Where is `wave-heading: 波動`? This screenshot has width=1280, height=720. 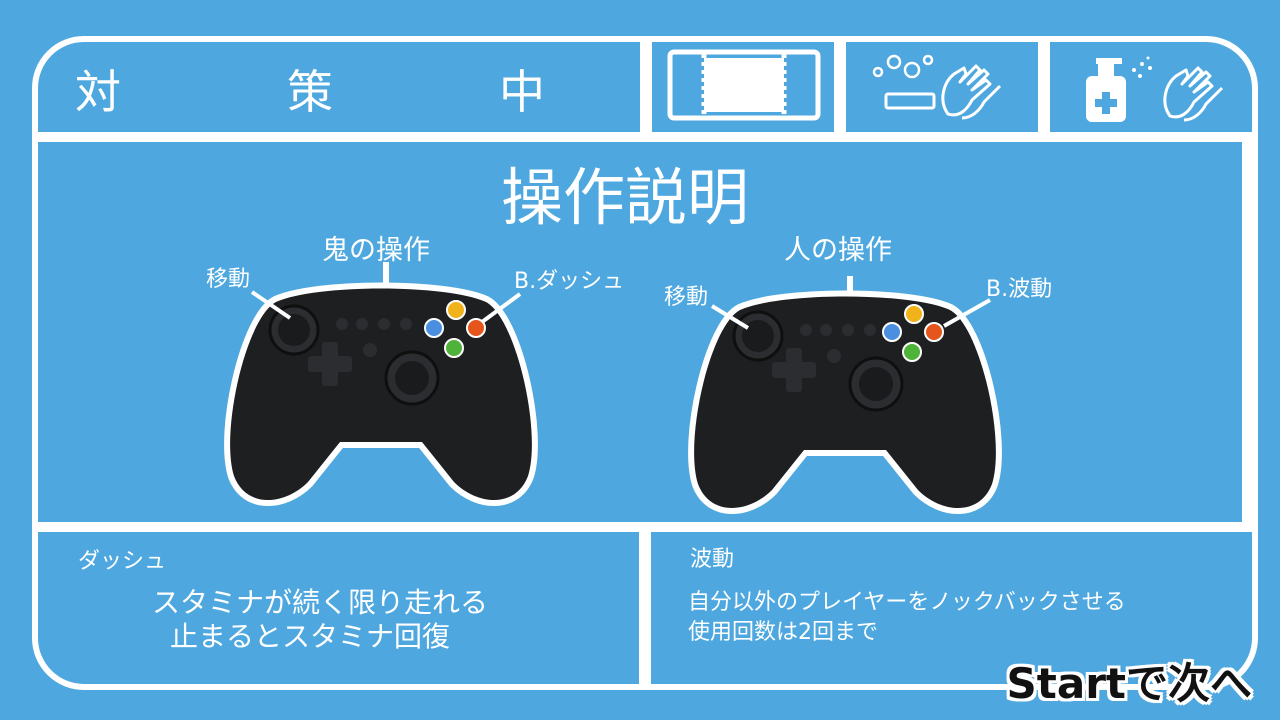
wave-heading: 波動 is located at coordinates (712, 559).